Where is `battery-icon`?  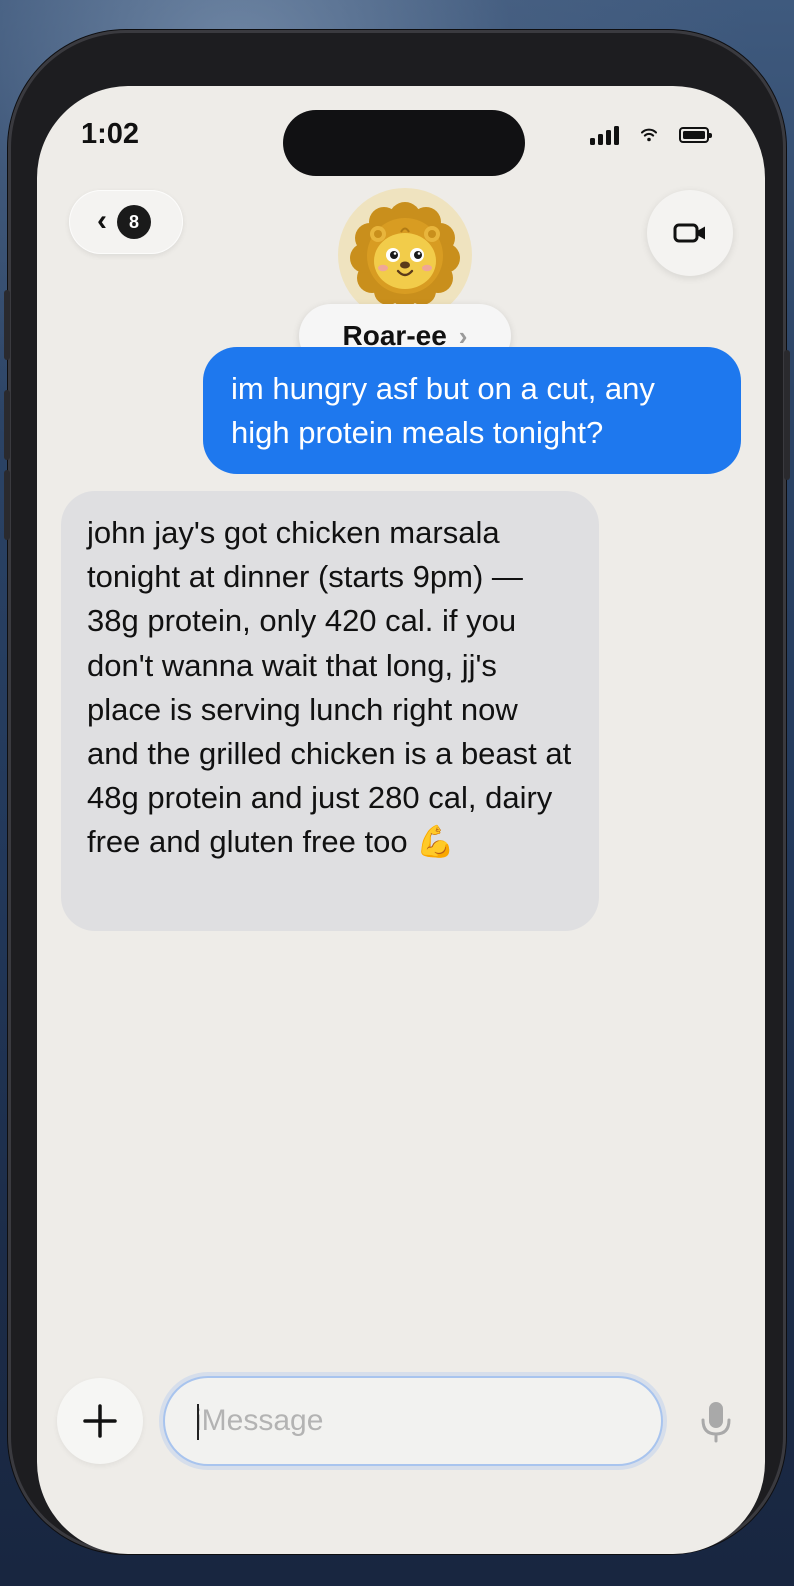
battery-icon is located at coordinates (695, 135).